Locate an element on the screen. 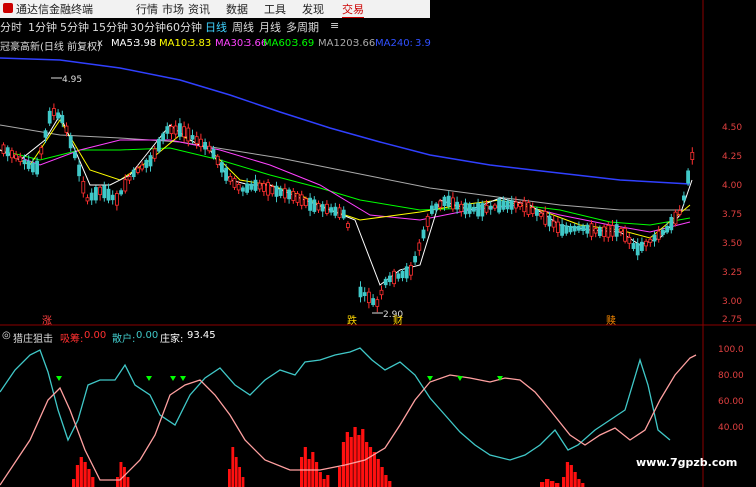 The image size is (756, 487). price-tick: 4.50 is located at coordinates (732, 128).